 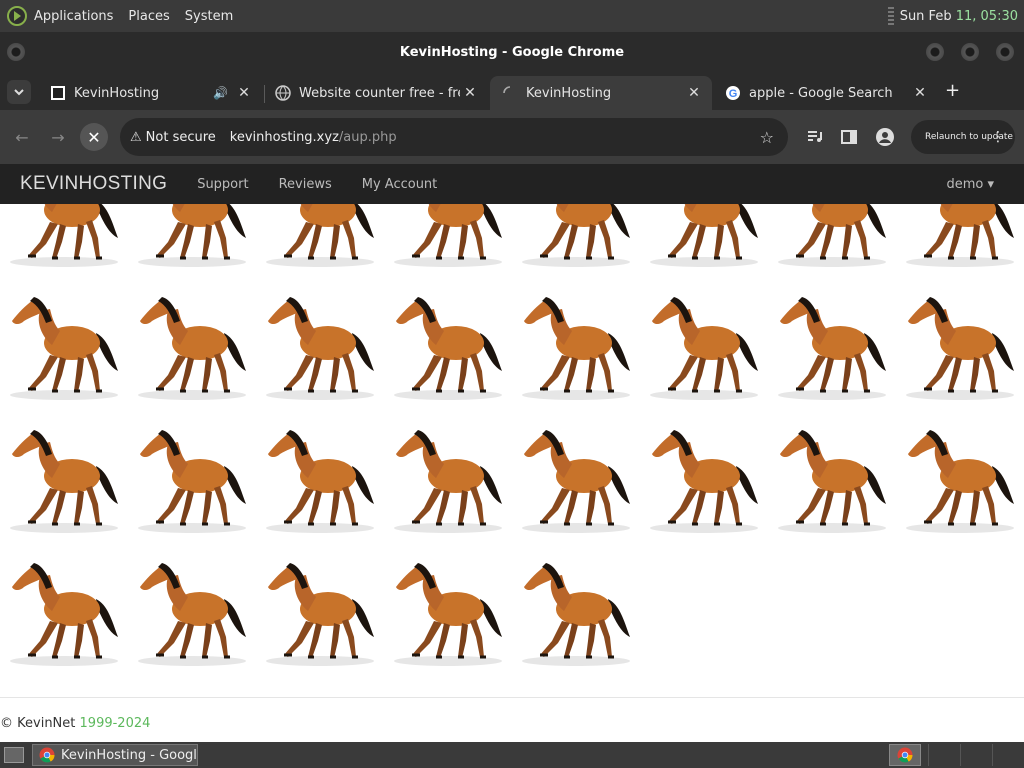 I want to click on footer: © KevinNet 1999-2024, so click(x=75, y=723).